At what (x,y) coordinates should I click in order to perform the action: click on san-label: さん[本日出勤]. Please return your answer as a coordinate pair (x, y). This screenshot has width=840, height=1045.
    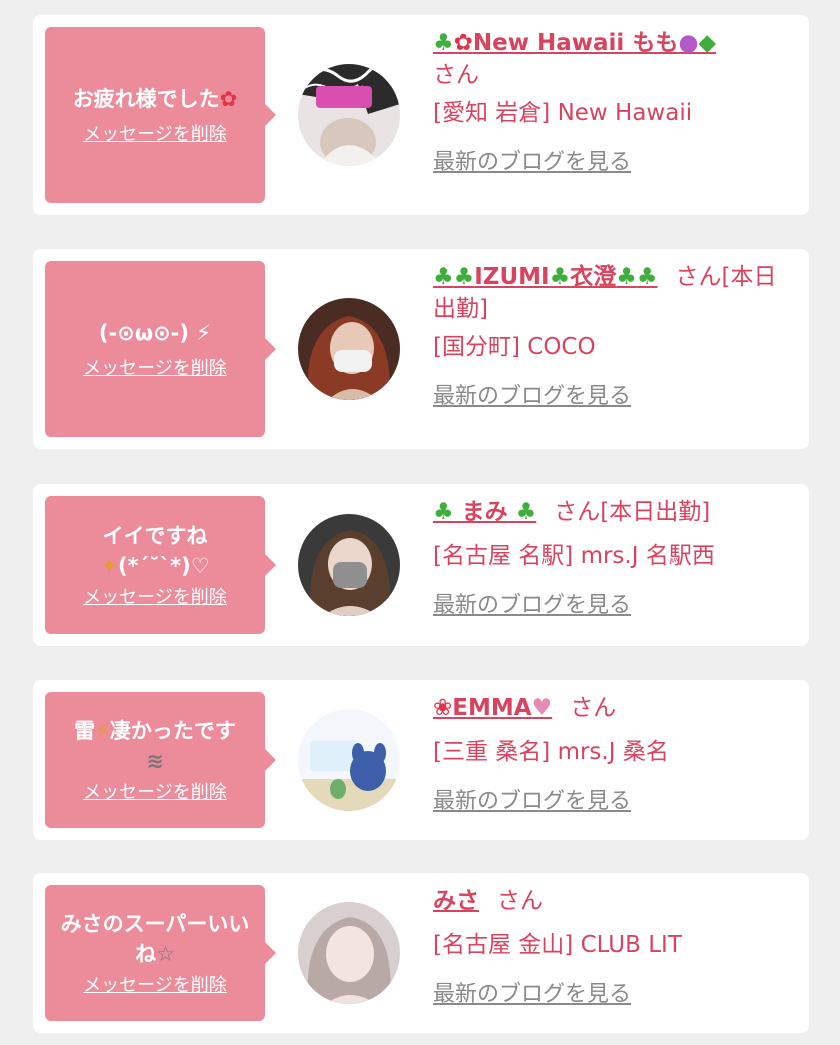
    Looking at the image, I should click on (632, 512).